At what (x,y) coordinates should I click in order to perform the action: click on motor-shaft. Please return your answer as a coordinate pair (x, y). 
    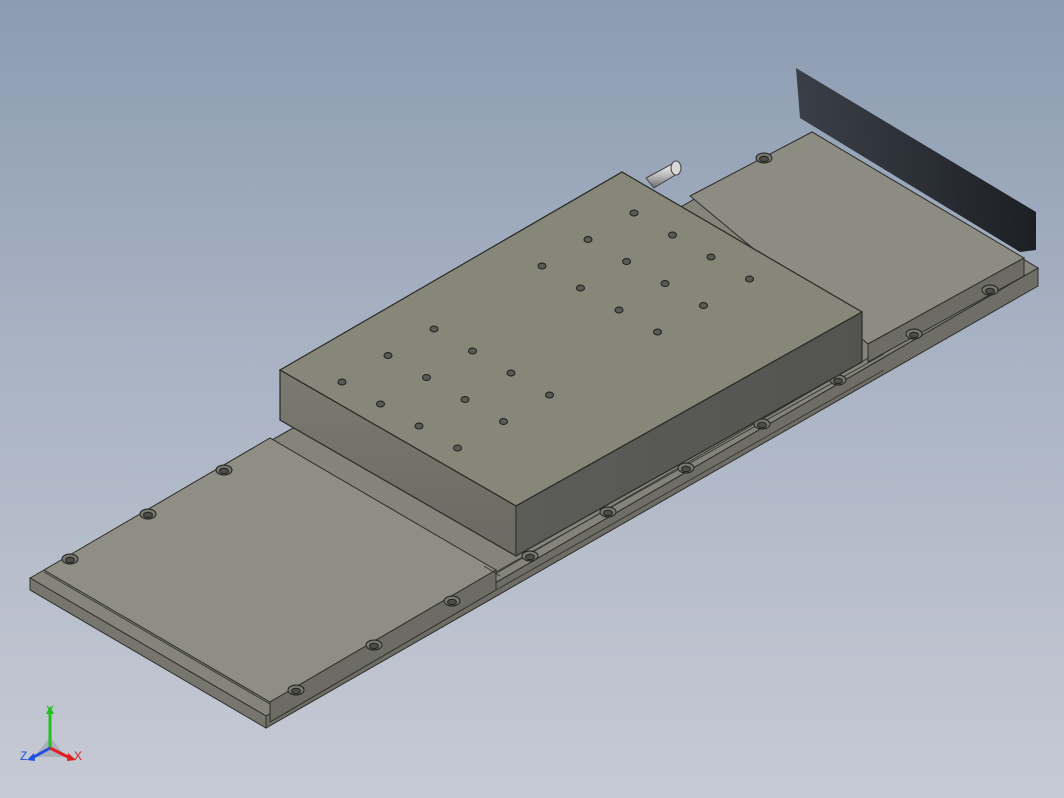
    Looking at the image, I should click on (663, 174).